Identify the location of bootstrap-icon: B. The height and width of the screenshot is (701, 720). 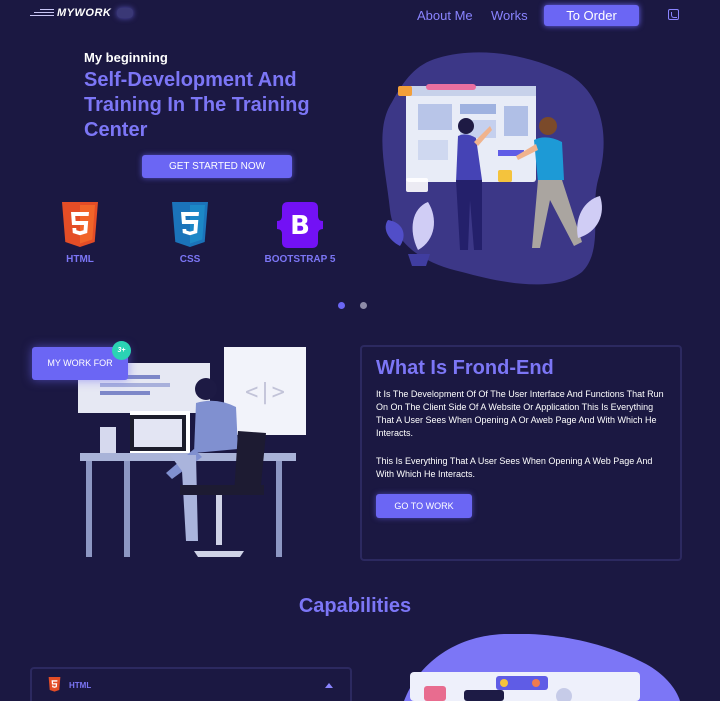
(300, 225).